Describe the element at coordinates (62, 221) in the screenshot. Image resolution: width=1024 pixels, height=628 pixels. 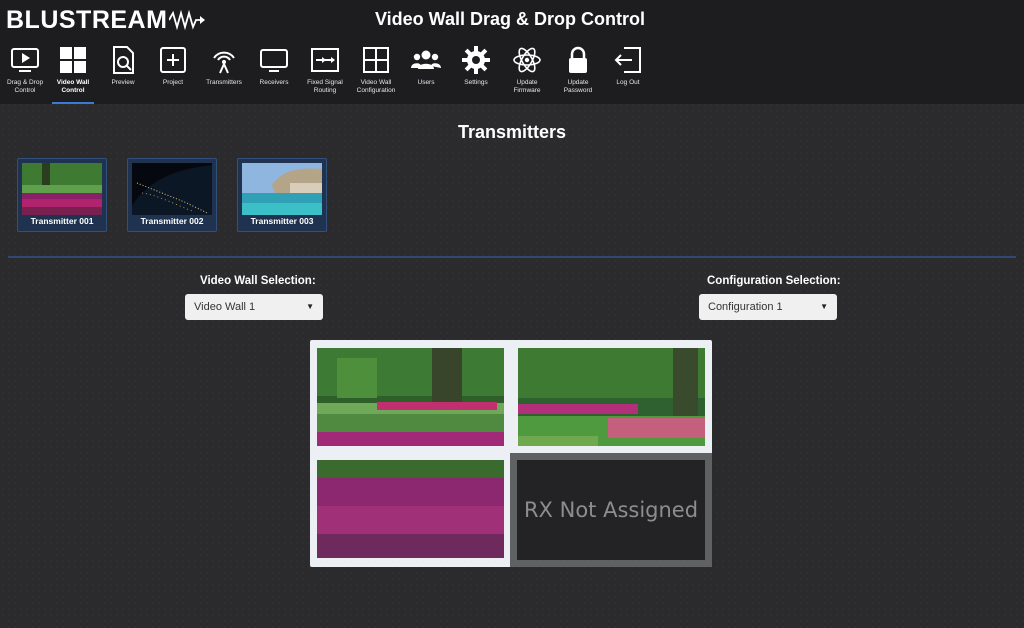
I see `transmitter-label: Transmitter 001` at that location.